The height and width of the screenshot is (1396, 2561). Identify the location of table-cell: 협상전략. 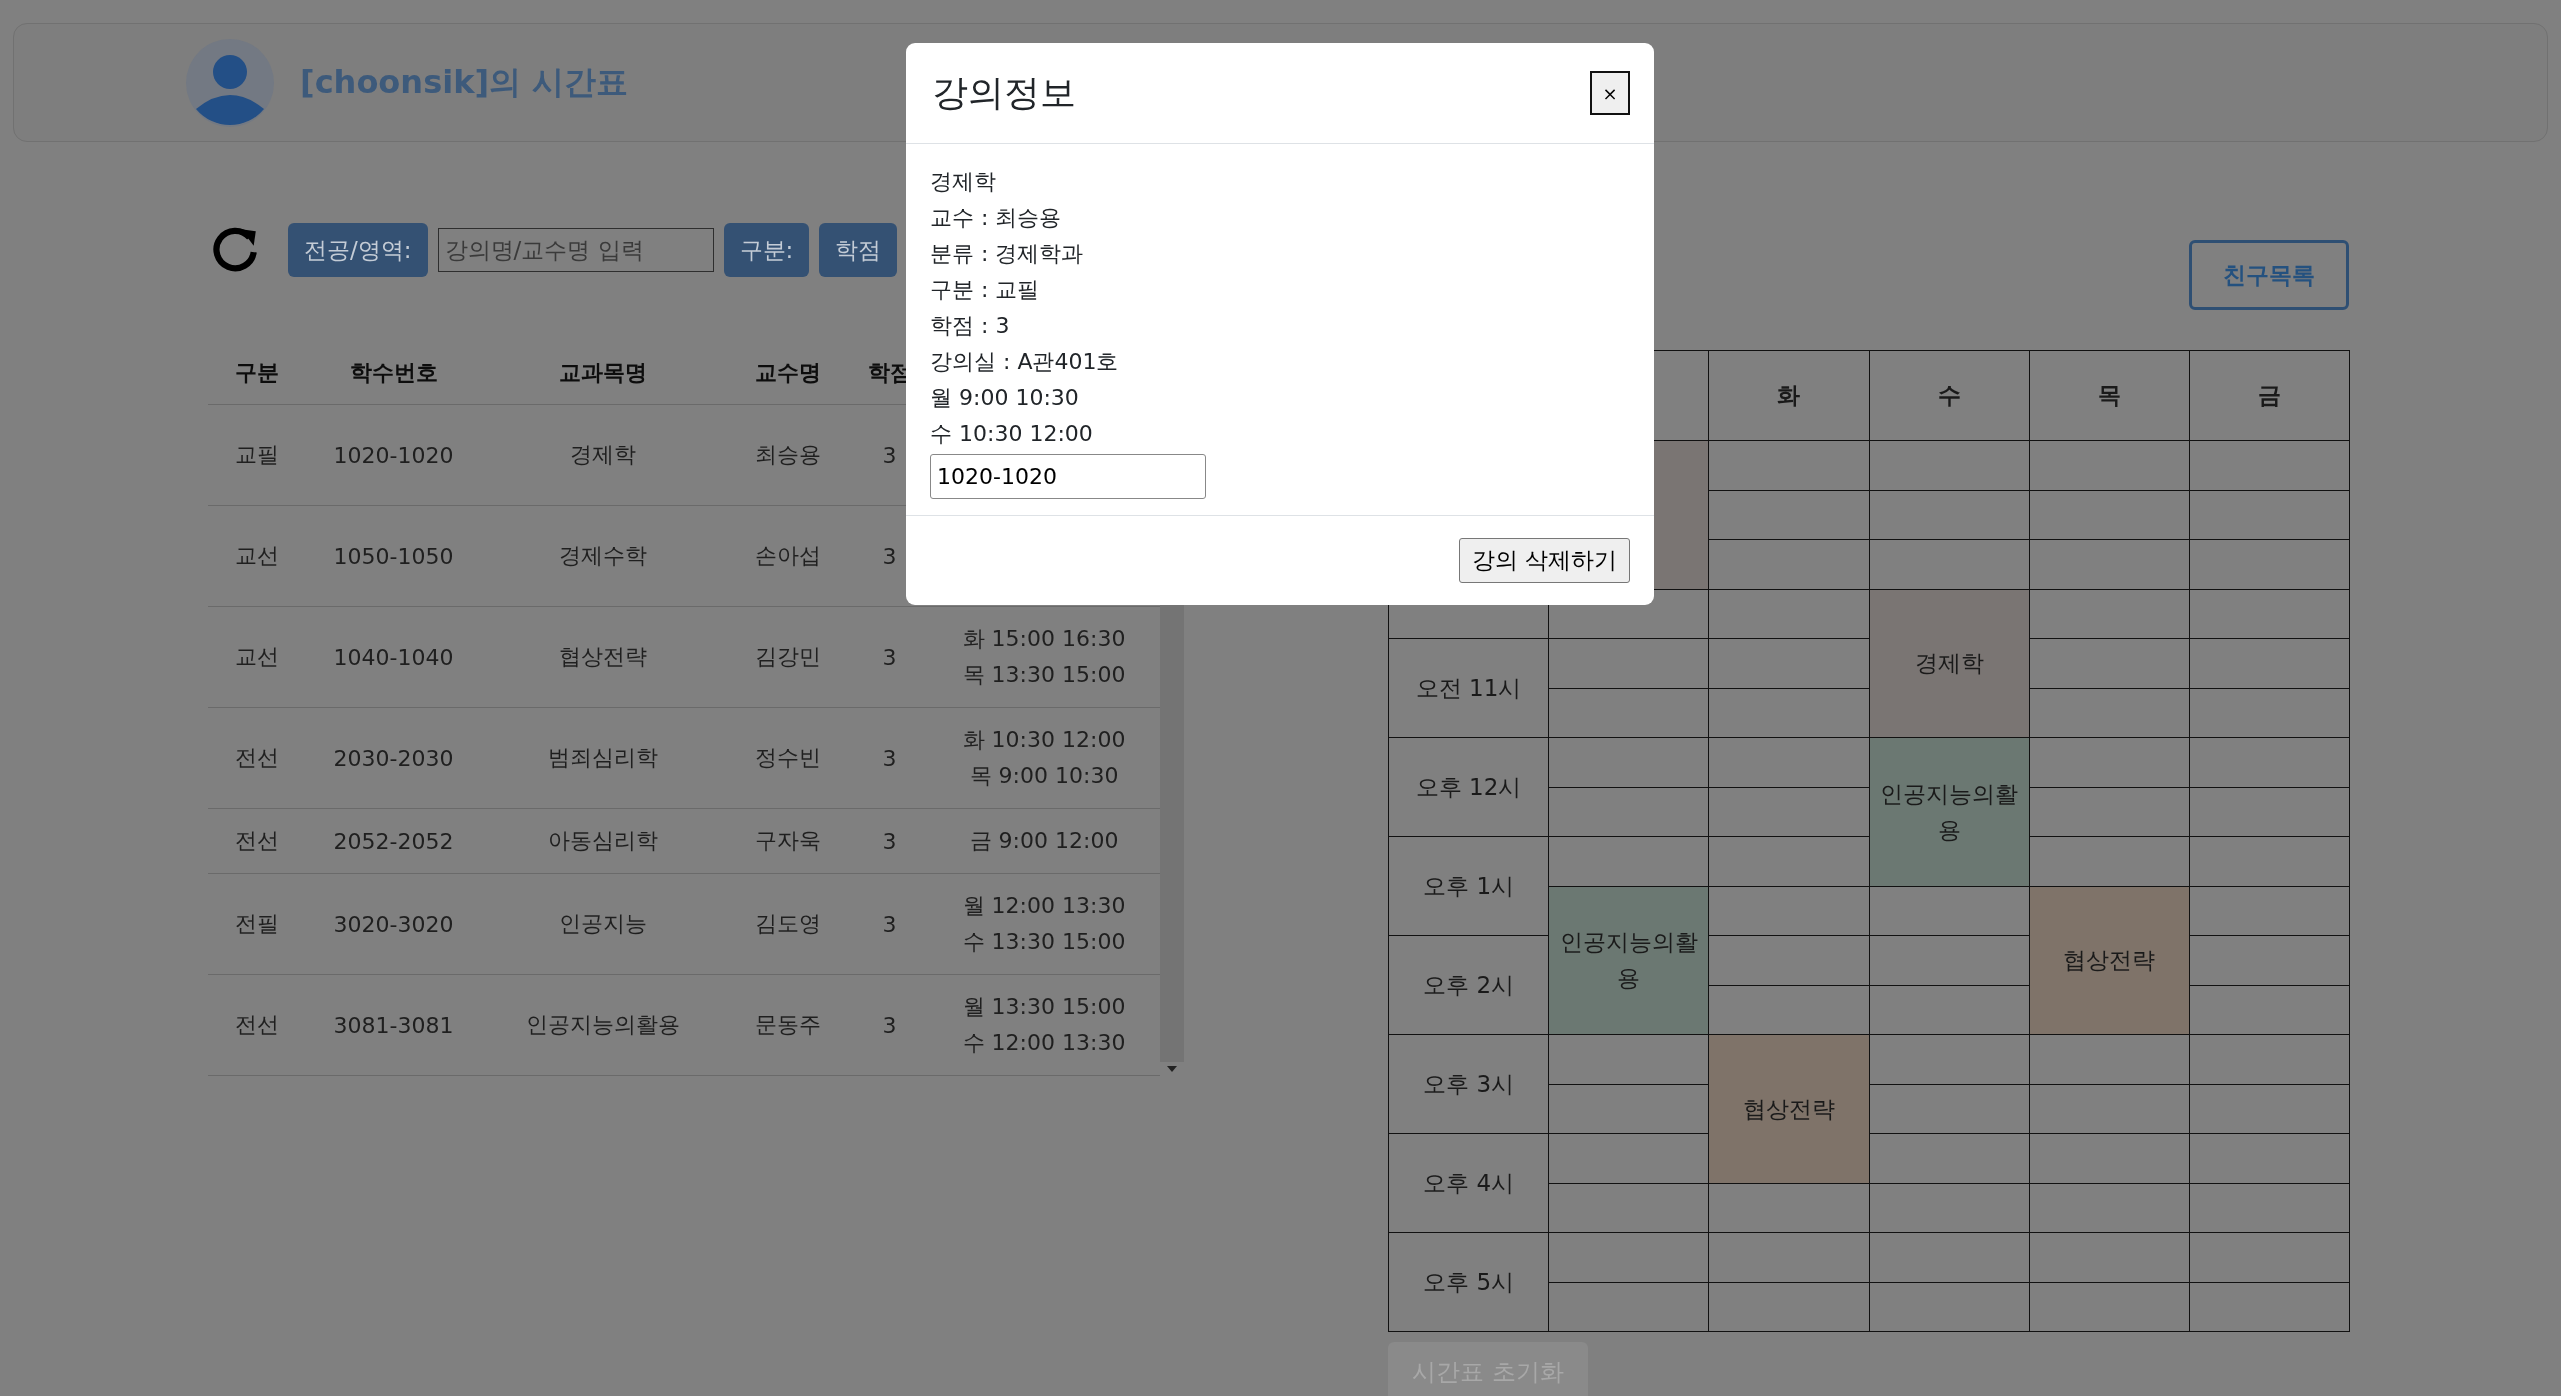
(603, 657).